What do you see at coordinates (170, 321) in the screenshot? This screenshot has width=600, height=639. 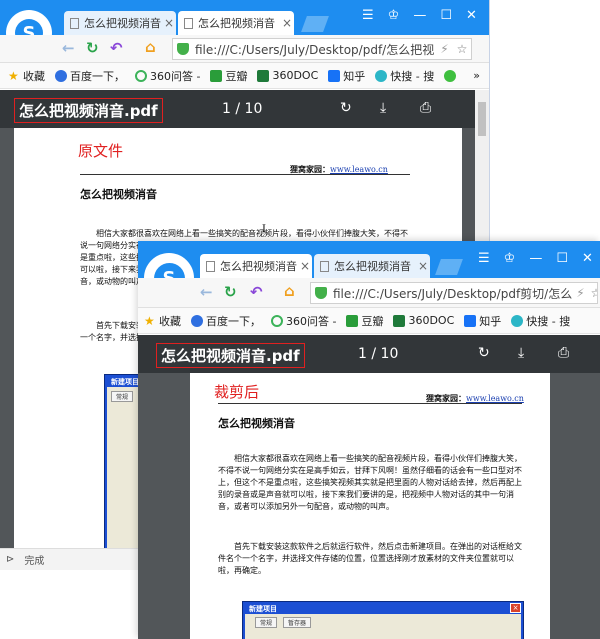 I see `bookmark-label: 收藏` at bounding box center [170, 321].